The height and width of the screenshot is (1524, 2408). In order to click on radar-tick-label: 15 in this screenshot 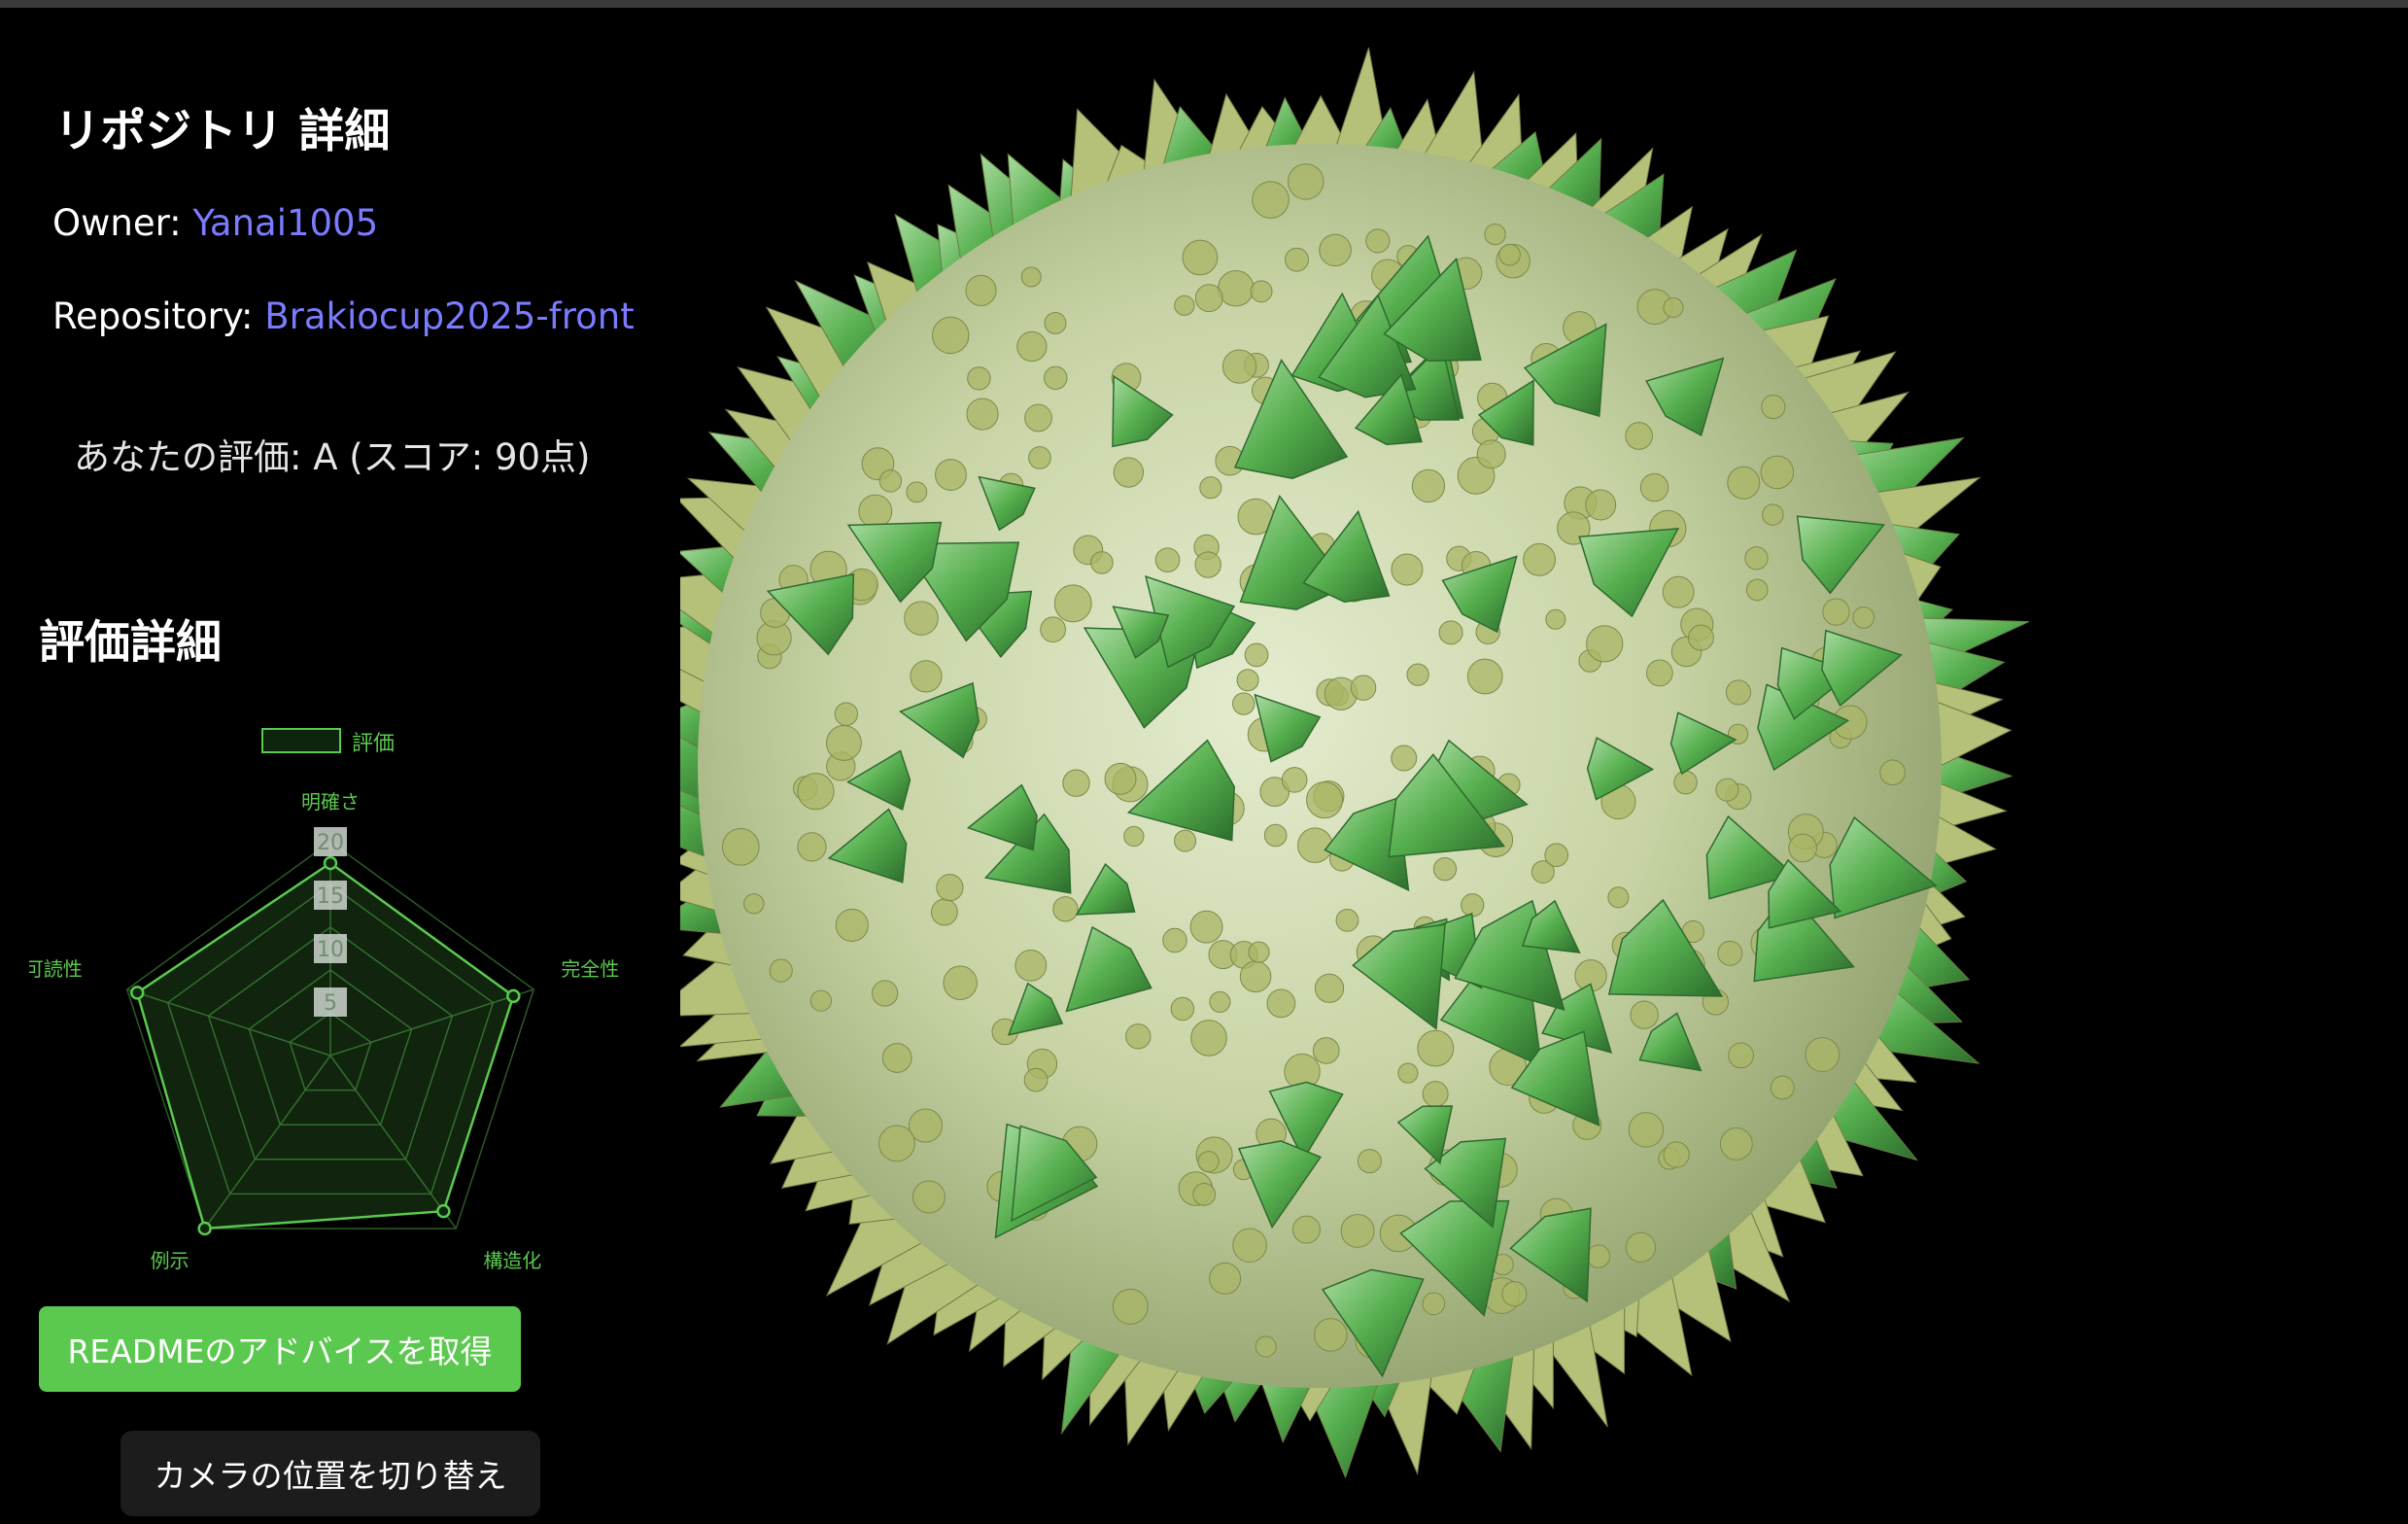, I will do `click(330, 897)`.